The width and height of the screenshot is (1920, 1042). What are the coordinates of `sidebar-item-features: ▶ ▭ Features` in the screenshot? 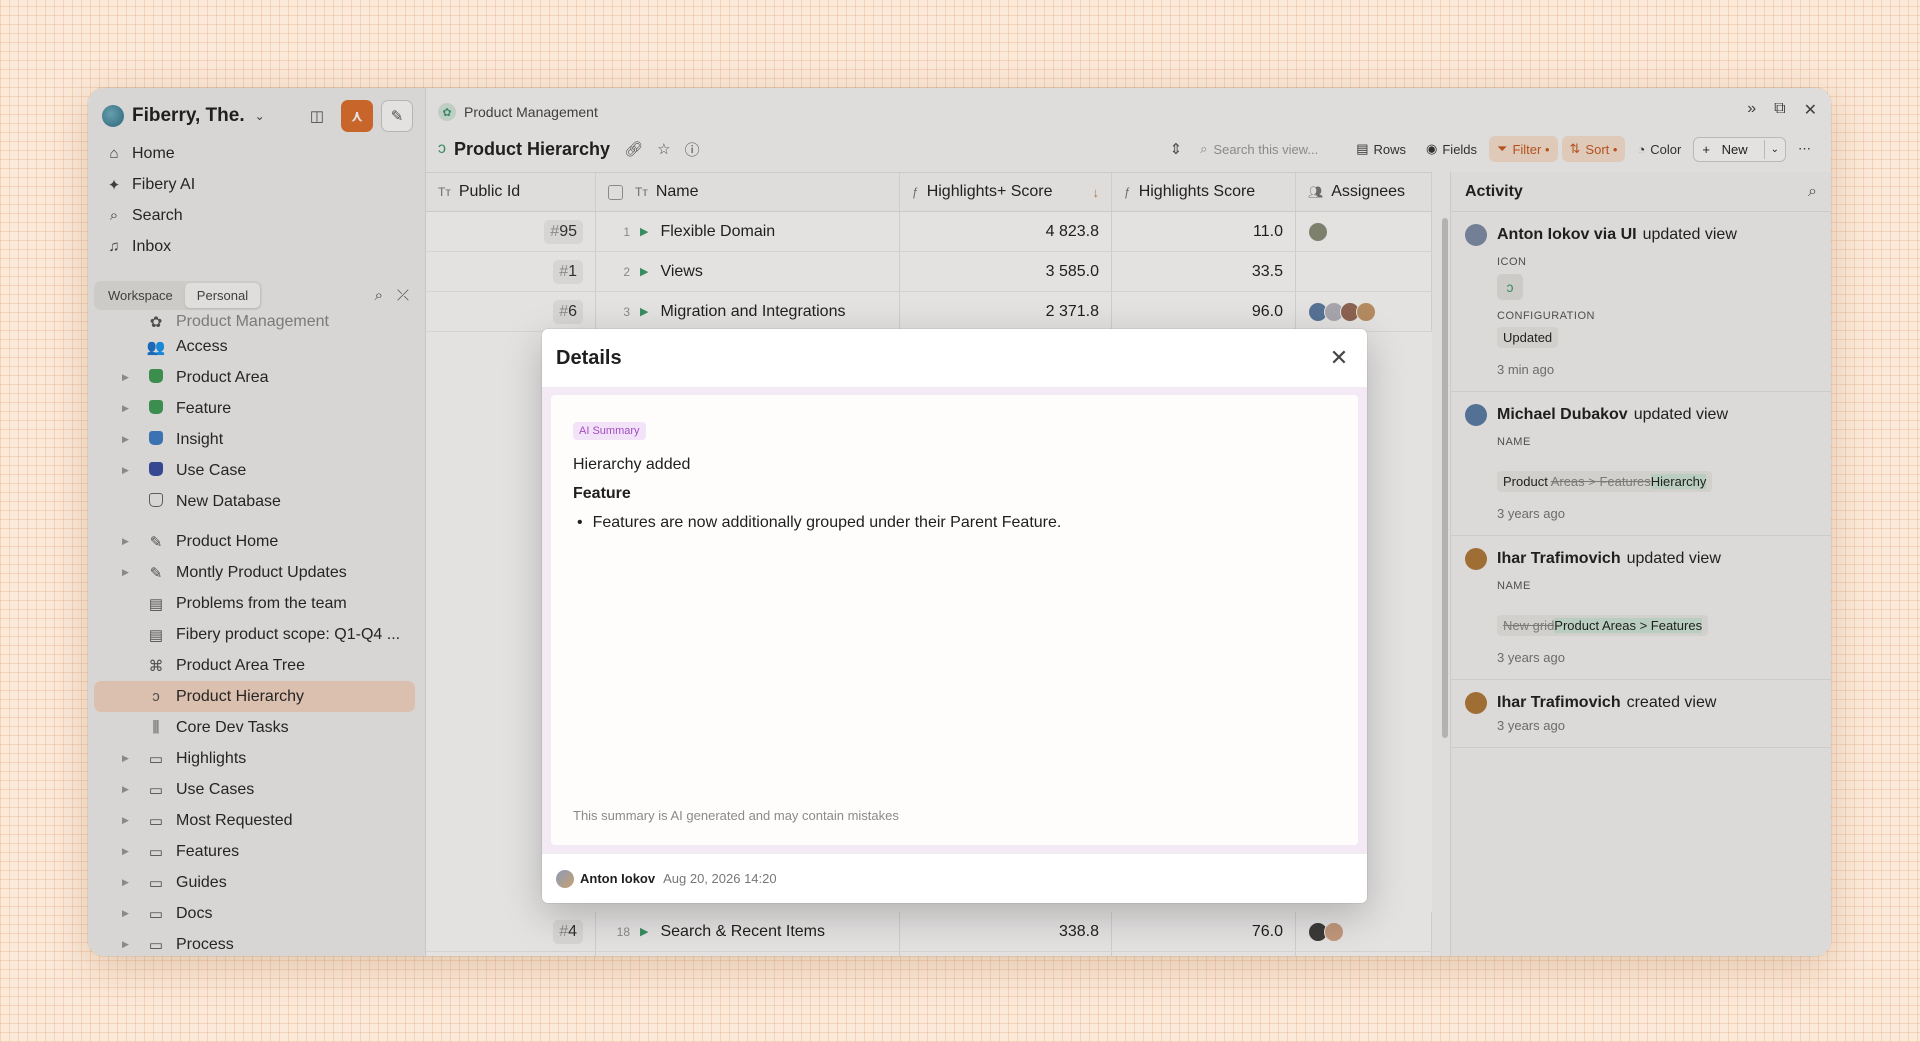 It's located at (254, 851).